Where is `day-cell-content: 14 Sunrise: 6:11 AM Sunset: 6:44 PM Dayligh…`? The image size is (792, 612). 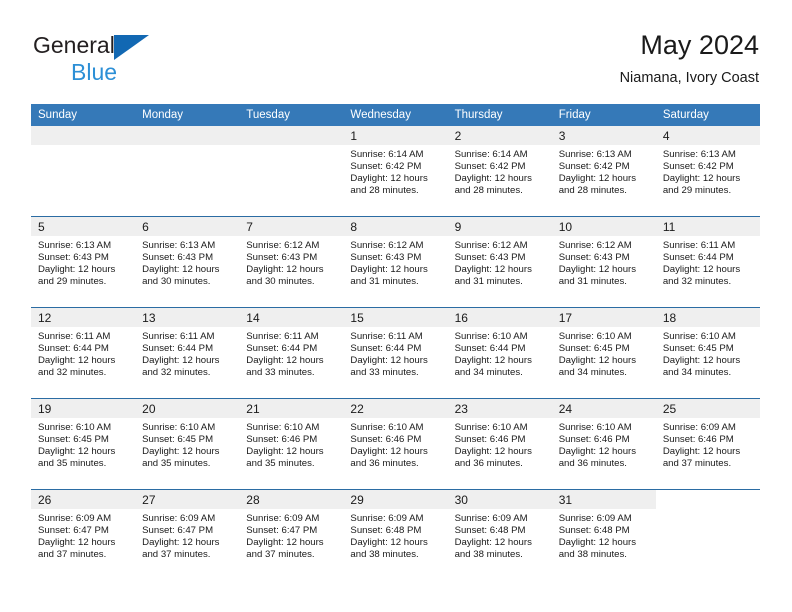 day-cell-content: 14 Sunrise: 6:11 AM Sunset: 6:44 PM Dayligh… is located at coordinates (291, 353).